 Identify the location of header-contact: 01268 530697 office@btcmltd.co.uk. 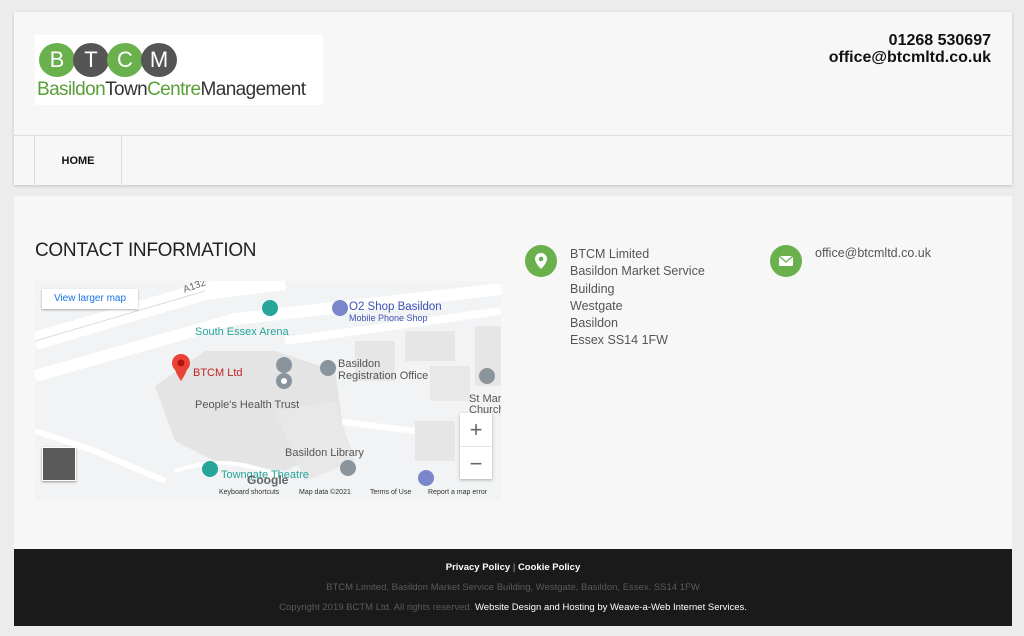
(910, 49).